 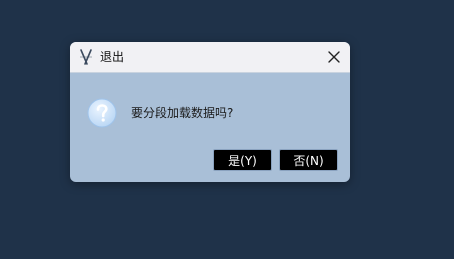 I want to click on dialog-titlebar: 退出, so click(x=210, y=57).